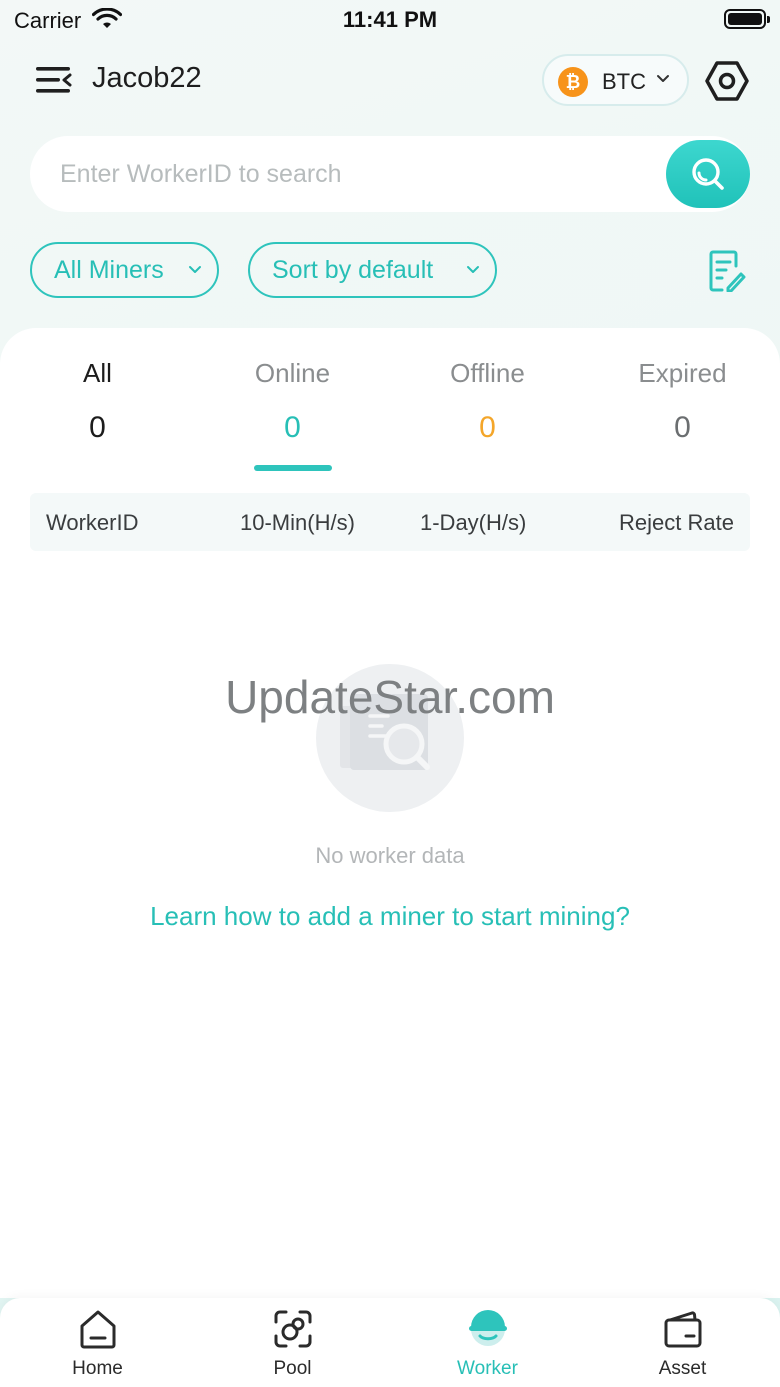  I want to click on watermark-text: UpdateStar.com, so click(390, 697).